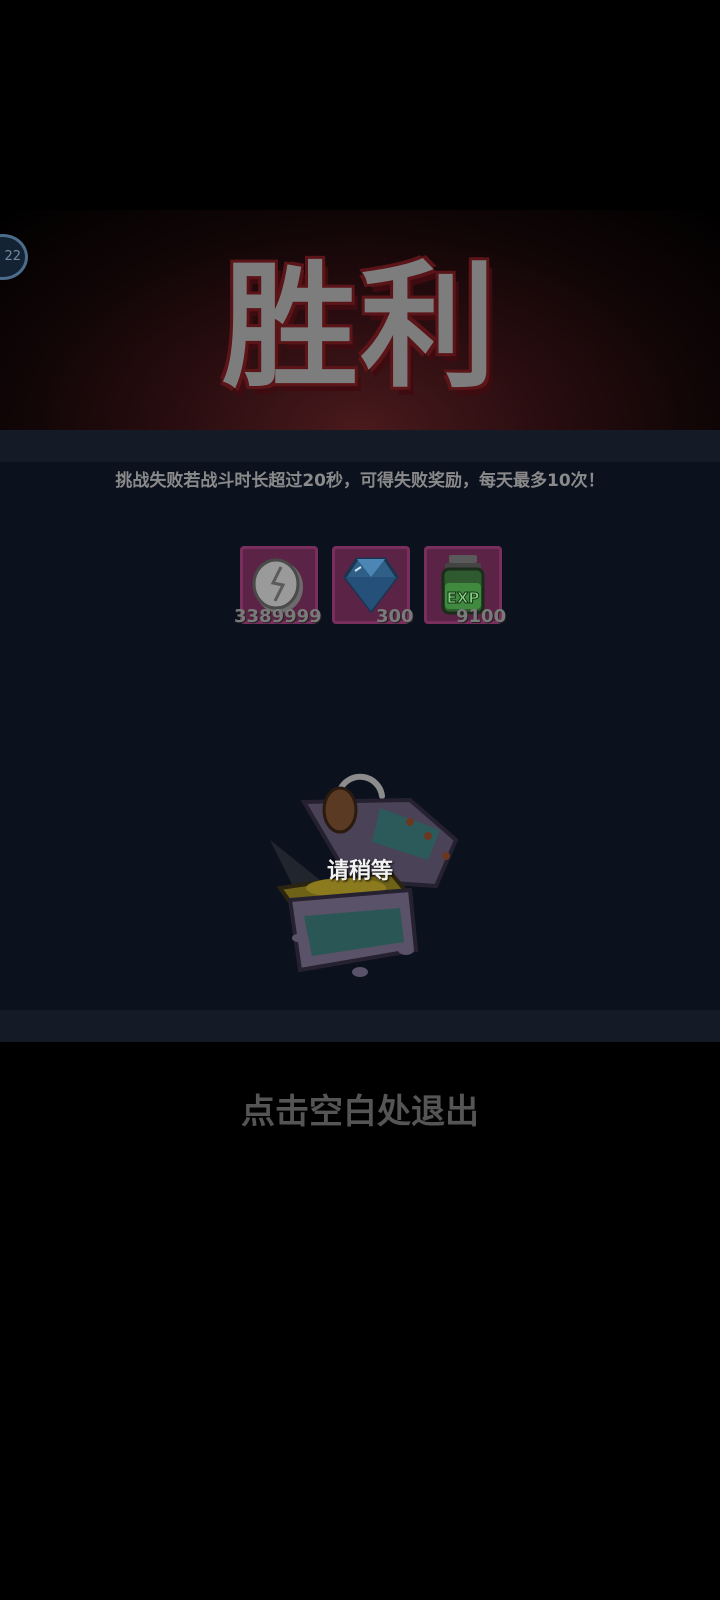 Image resolution: width=720 pixels, height=1600 pixels. What do you see at coordinates (278, 616) in the screenshot?
I see `reward-count-coin: 3389999` at bounding box center [278, 616].